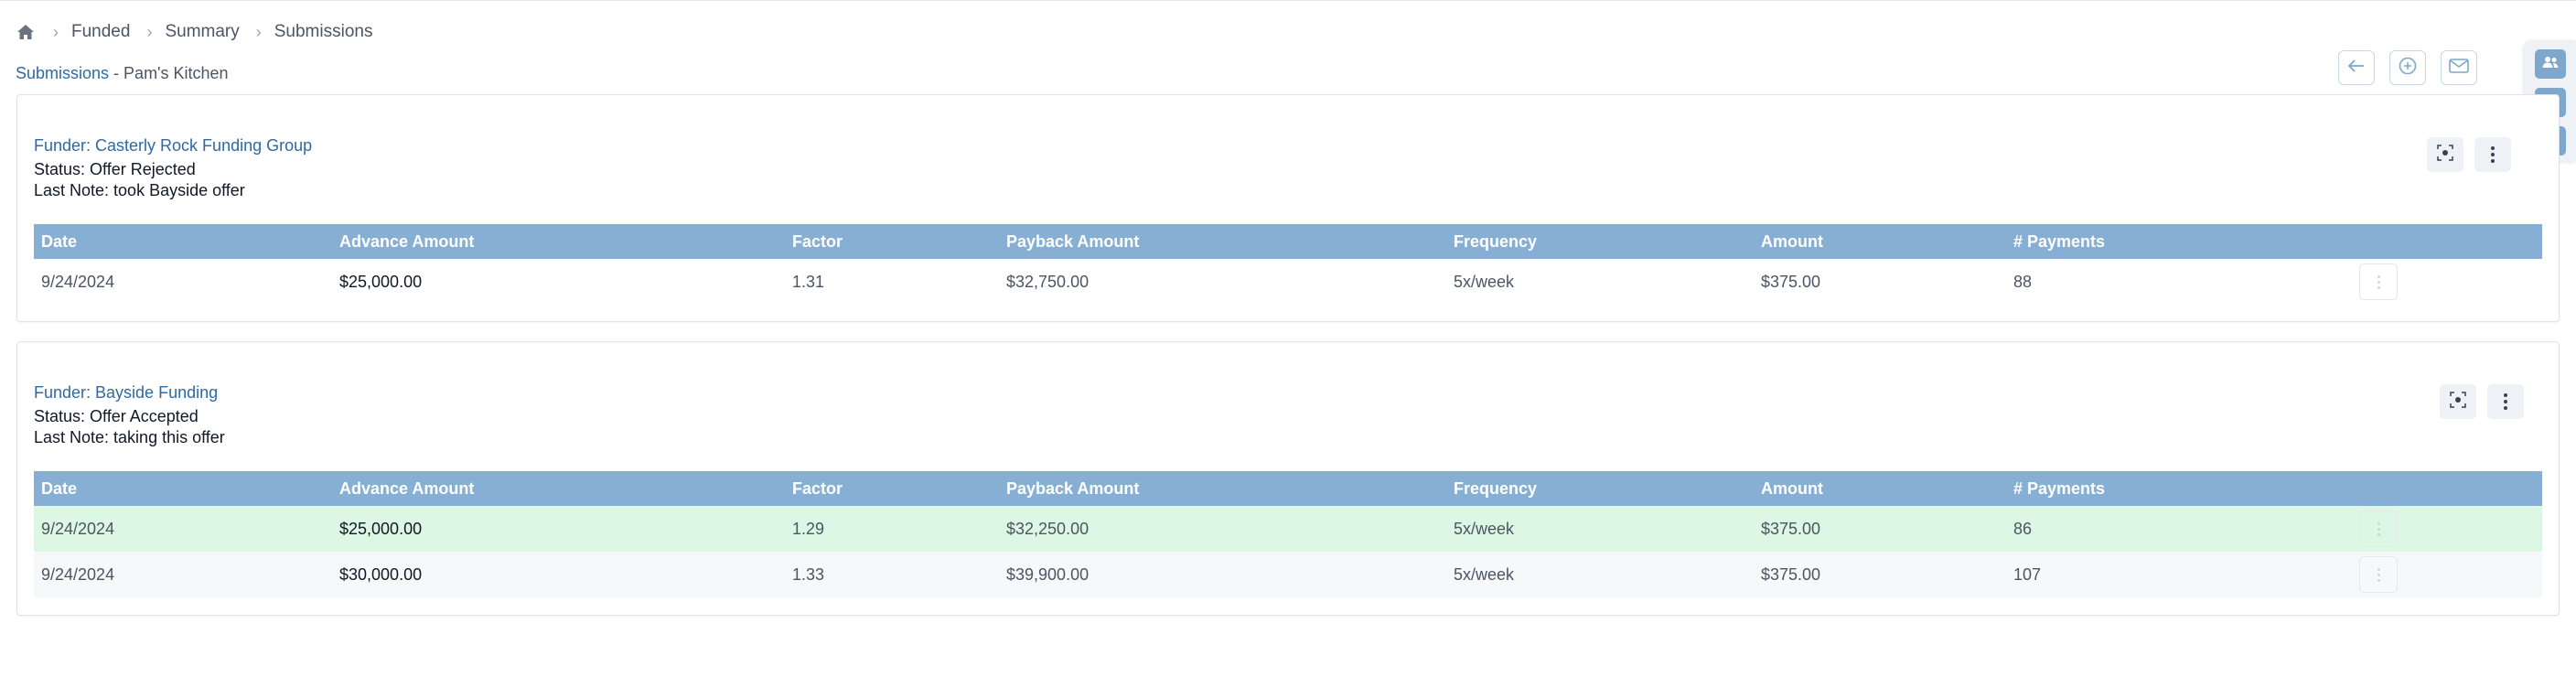 Image resolution: width=2576 pixels, height=677 pixels. I want to click on home-icon, so click(27, 32).